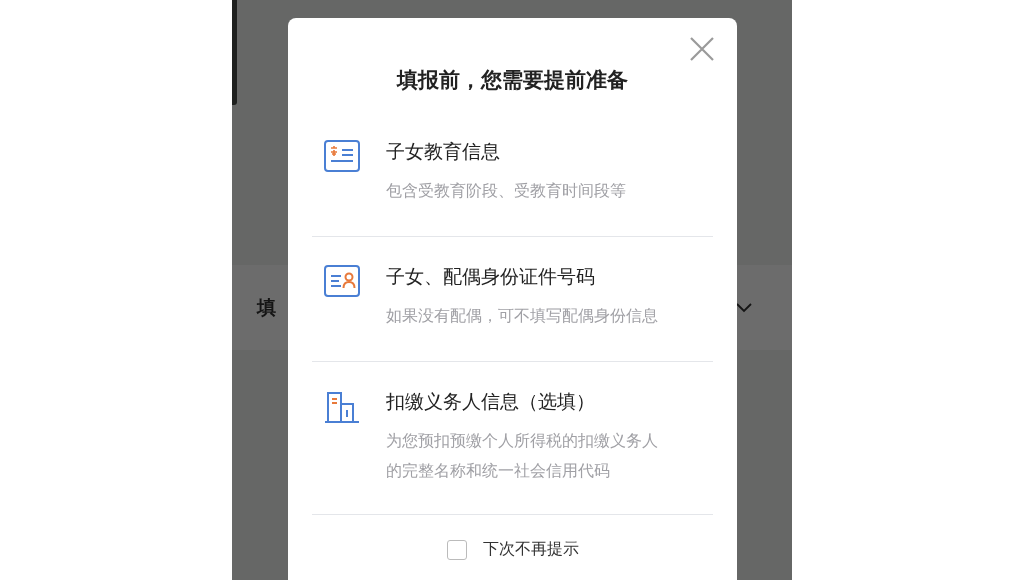 The image size is (1024, 580). I want to click on item-title: 子女、配偶身份证件号码, so click(491, 276).